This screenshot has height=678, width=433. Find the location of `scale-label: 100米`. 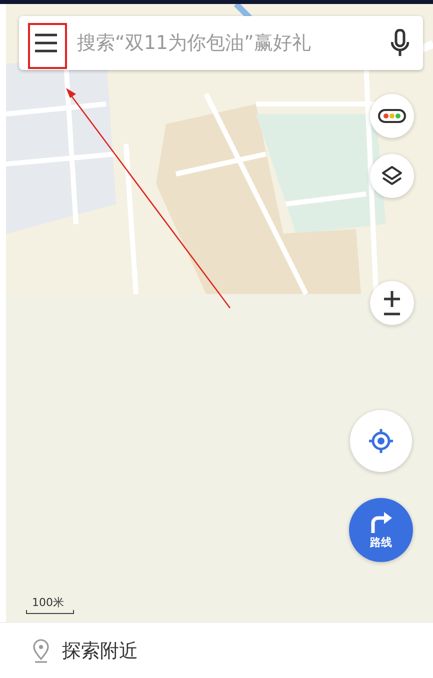

scale-label: 100米 is located at coordinates (48, 602).